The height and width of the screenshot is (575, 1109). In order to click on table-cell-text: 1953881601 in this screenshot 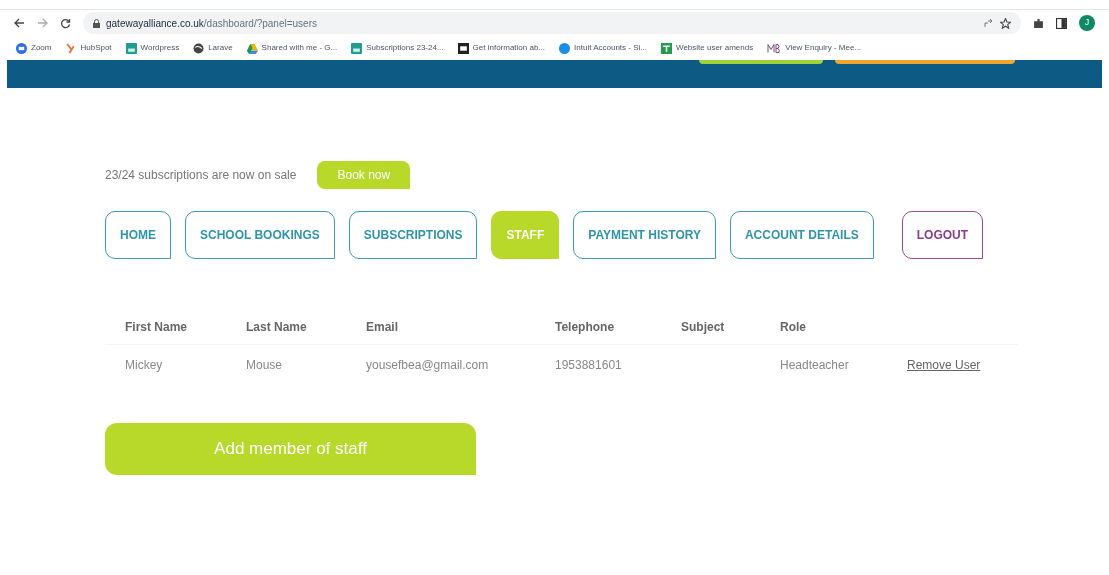, I will do `click(589, 365)`.